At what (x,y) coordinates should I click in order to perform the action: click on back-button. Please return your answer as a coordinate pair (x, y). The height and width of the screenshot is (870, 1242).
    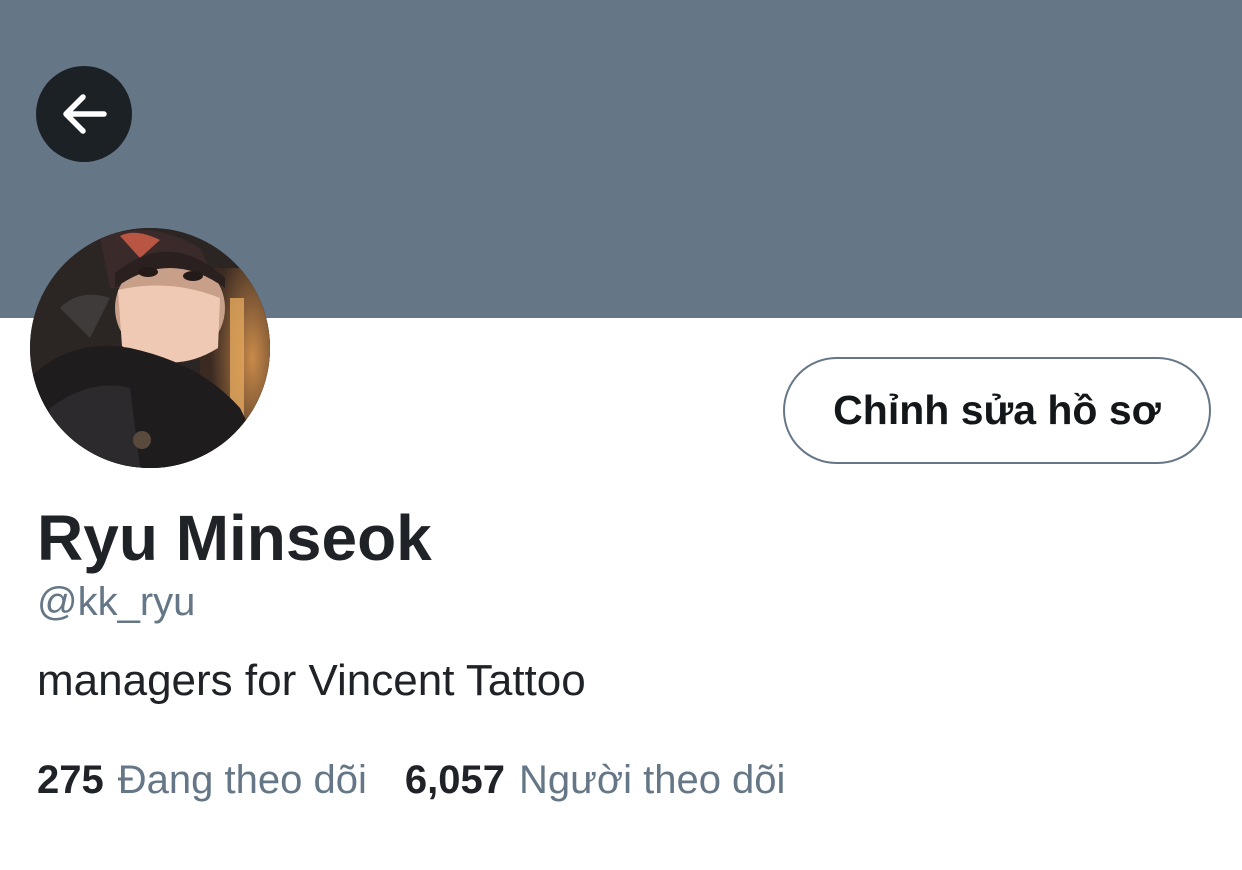
    Looking at the image, I should click on (84, 114).